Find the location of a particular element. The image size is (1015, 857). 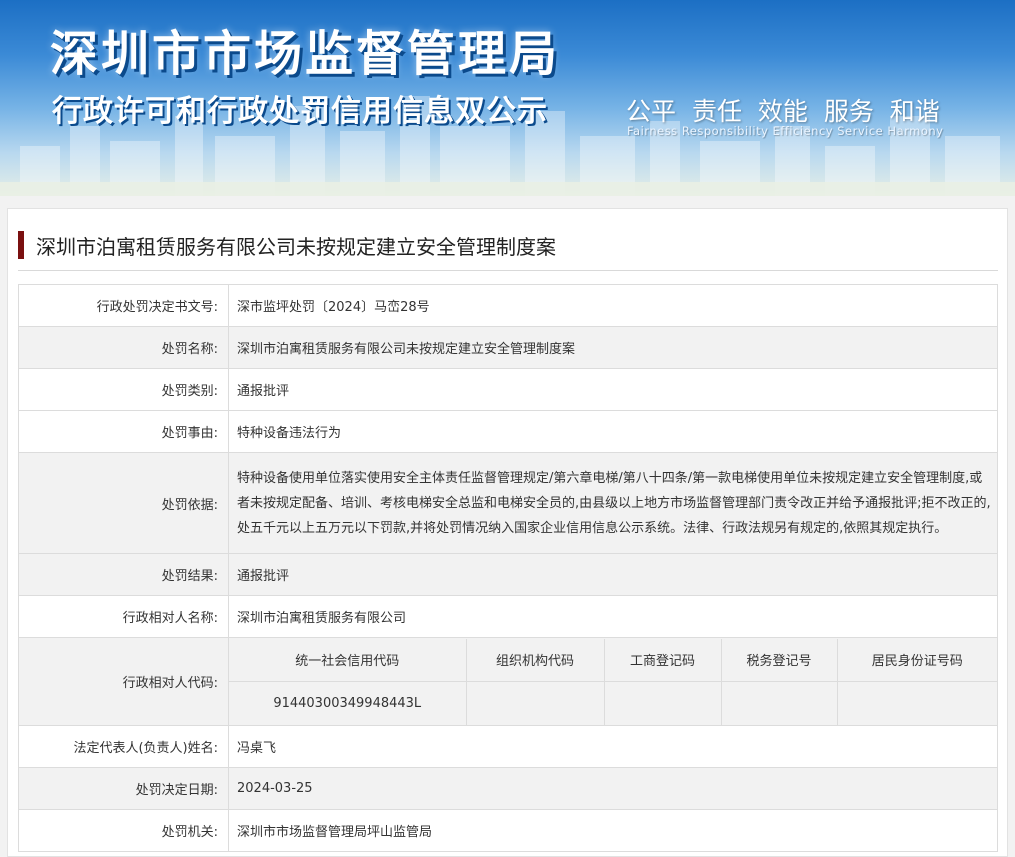

table-row: 处罚结果: 通报批评 is located at coordinates (508, 574).